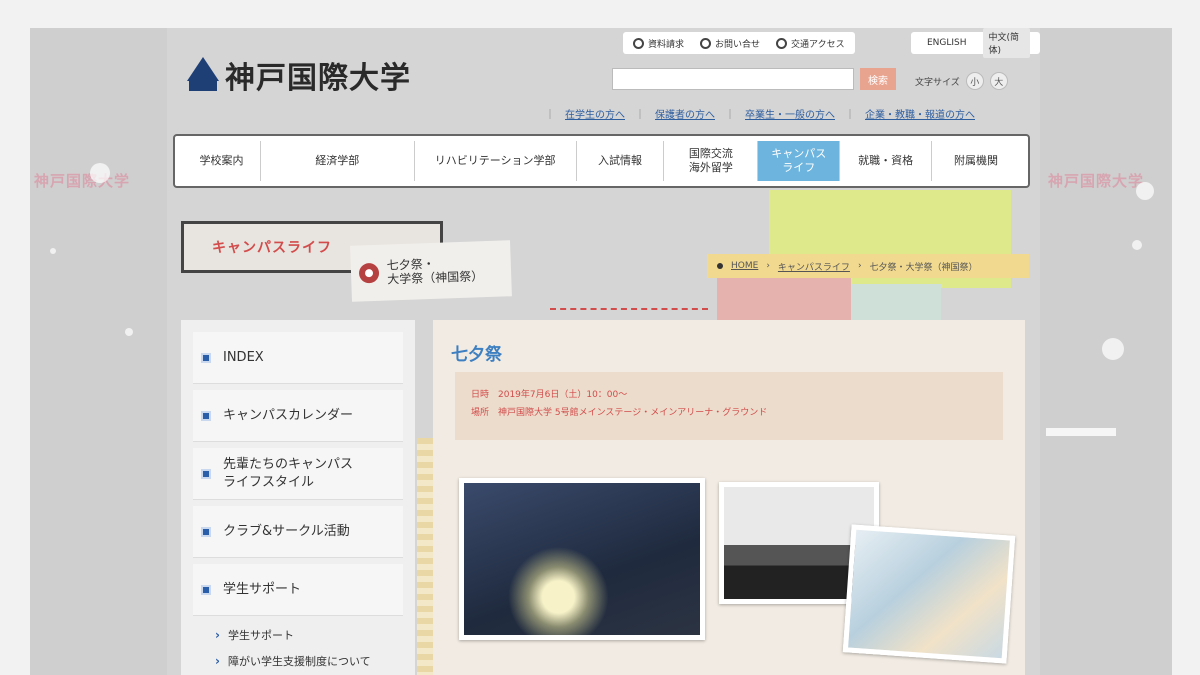  Describe the element at coordinates (744, 266) in the screenshot. I see `breadcrumb-home: HOME` at that location.